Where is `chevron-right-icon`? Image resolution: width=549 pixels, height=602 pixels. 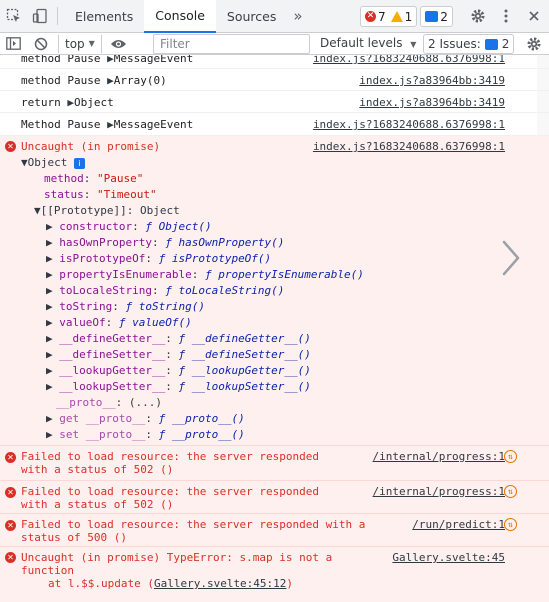
chevron-right-icon is located at coordinates (511, 258).